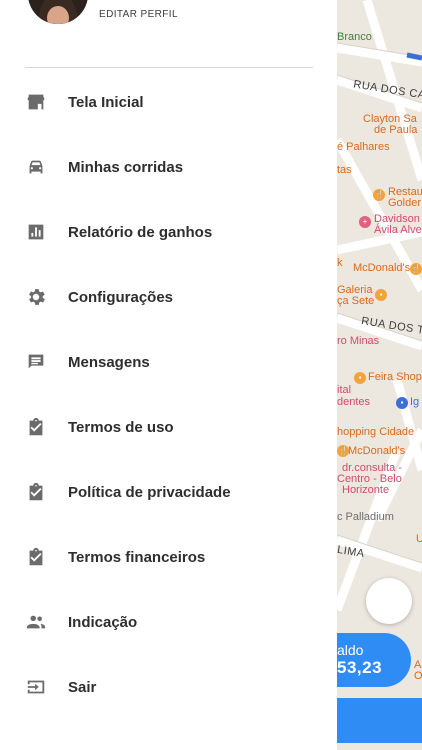  What do you see at coordinates (103, 622) in the screenshot?
I see `menu-item-label: Indicação` at bounding box center [103, 622].